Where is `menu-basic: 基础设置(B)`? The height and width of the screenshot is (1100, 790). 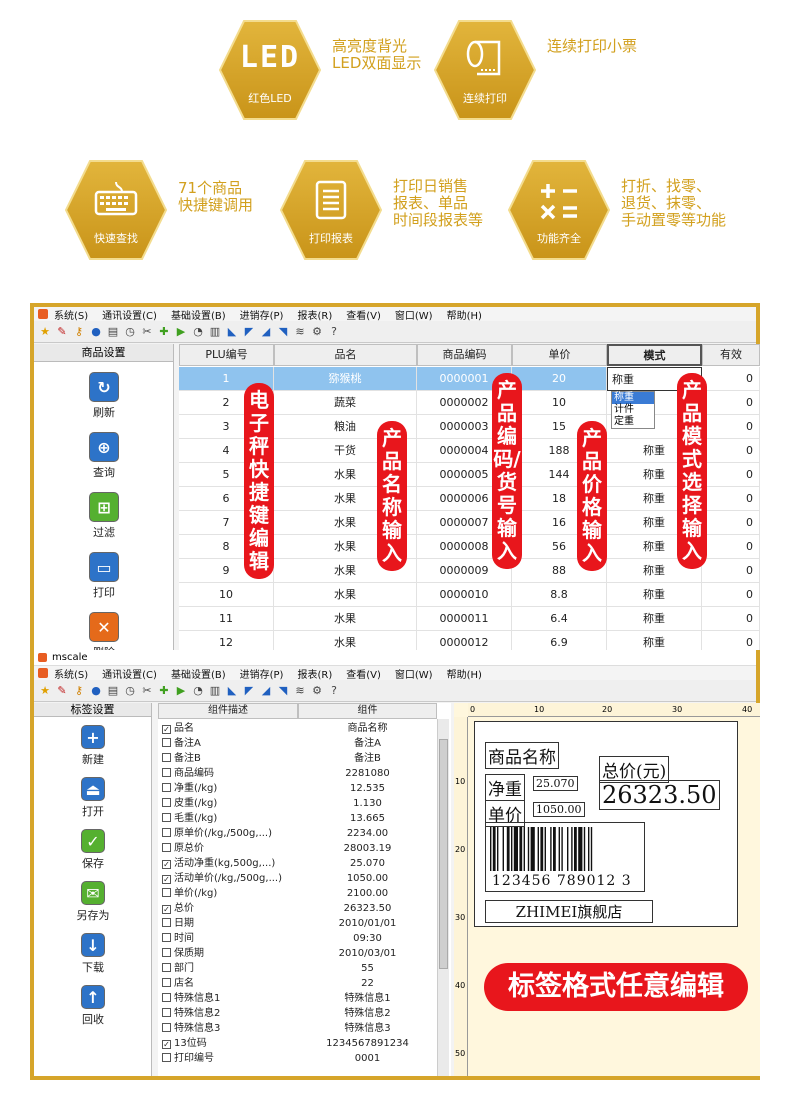
menu-basic: 基础设置(B) is located at coordinates (198, 314).